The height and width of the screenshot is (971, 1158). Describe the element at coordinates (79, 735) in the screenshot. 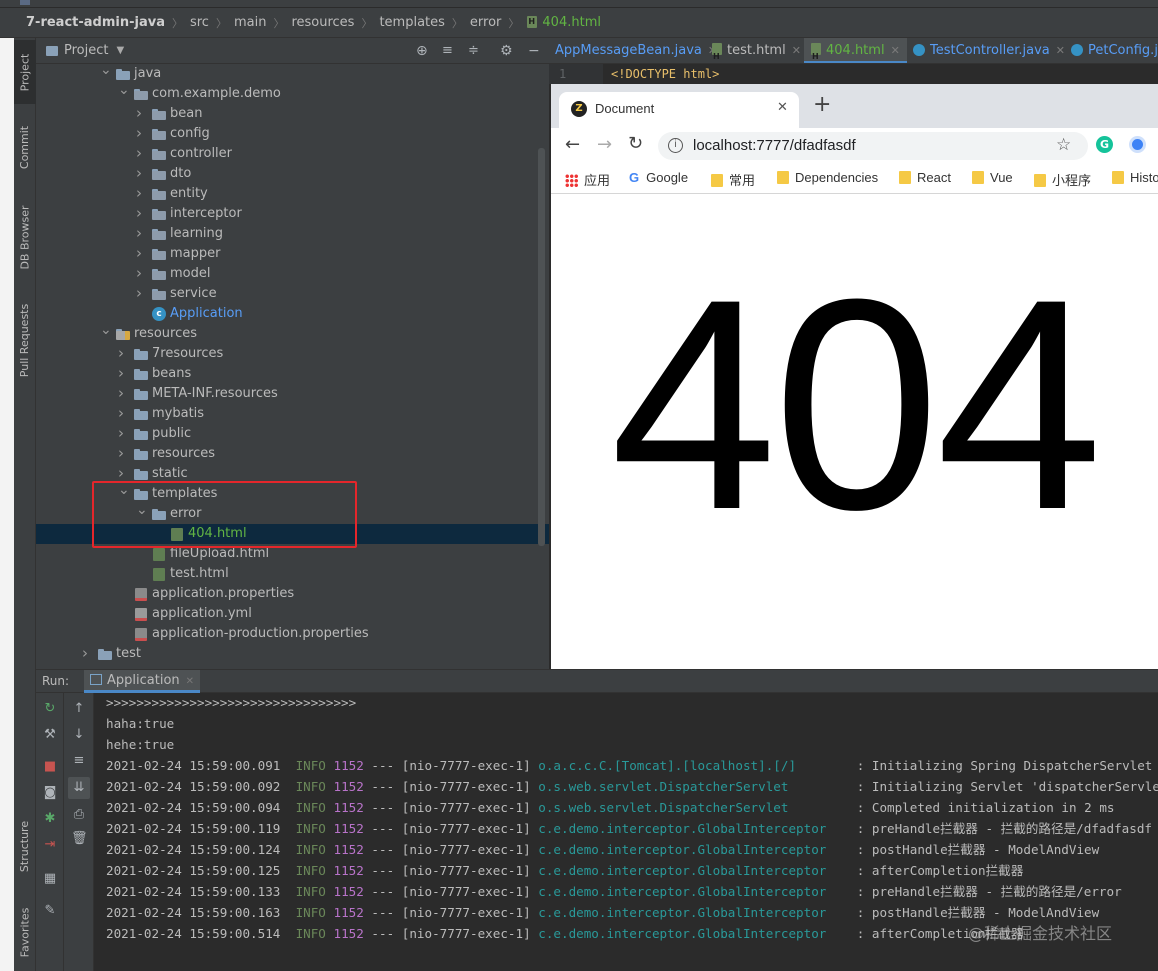

I see `down-arrow-icon: ↓` at that location.